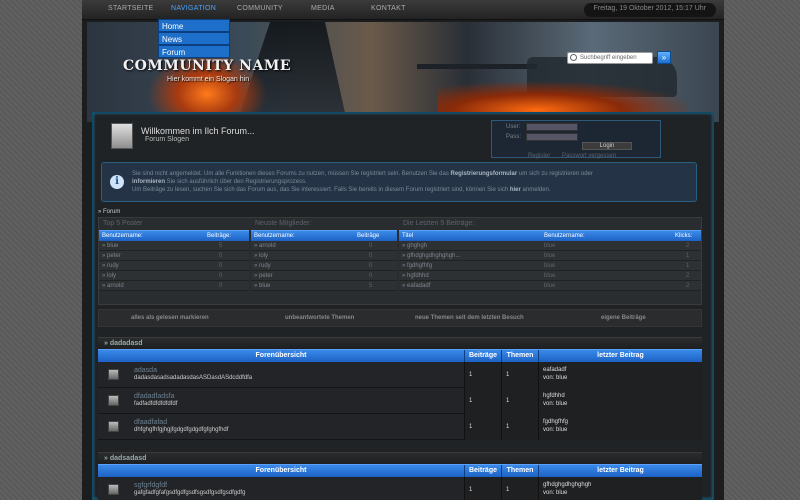 The image size is (800, 500). What do you see at coordinates (515, 190) in the screenshot?
I see `login-here-link: hier` at bounding box center [515, 190].